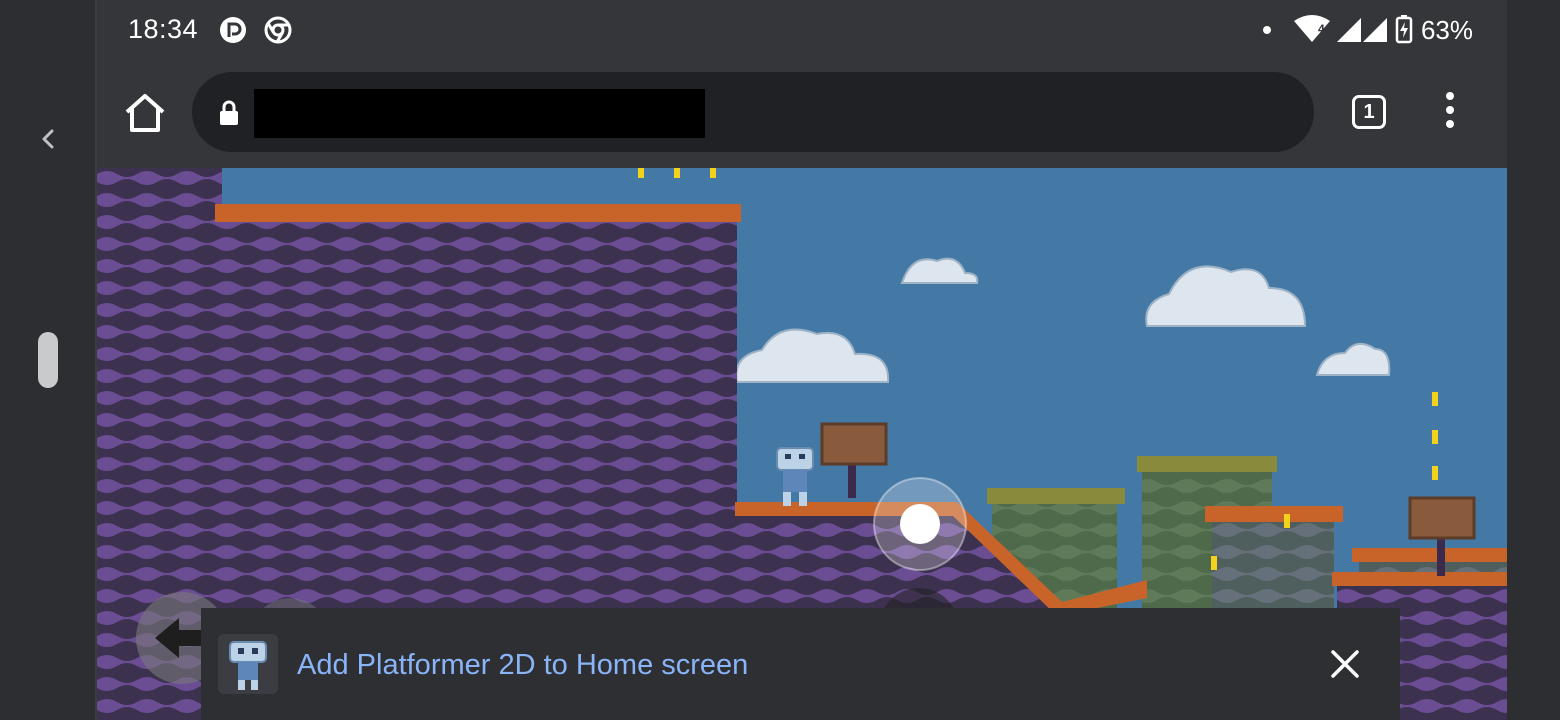  I want to click on battery-charging-icon, so click(1404, 29).